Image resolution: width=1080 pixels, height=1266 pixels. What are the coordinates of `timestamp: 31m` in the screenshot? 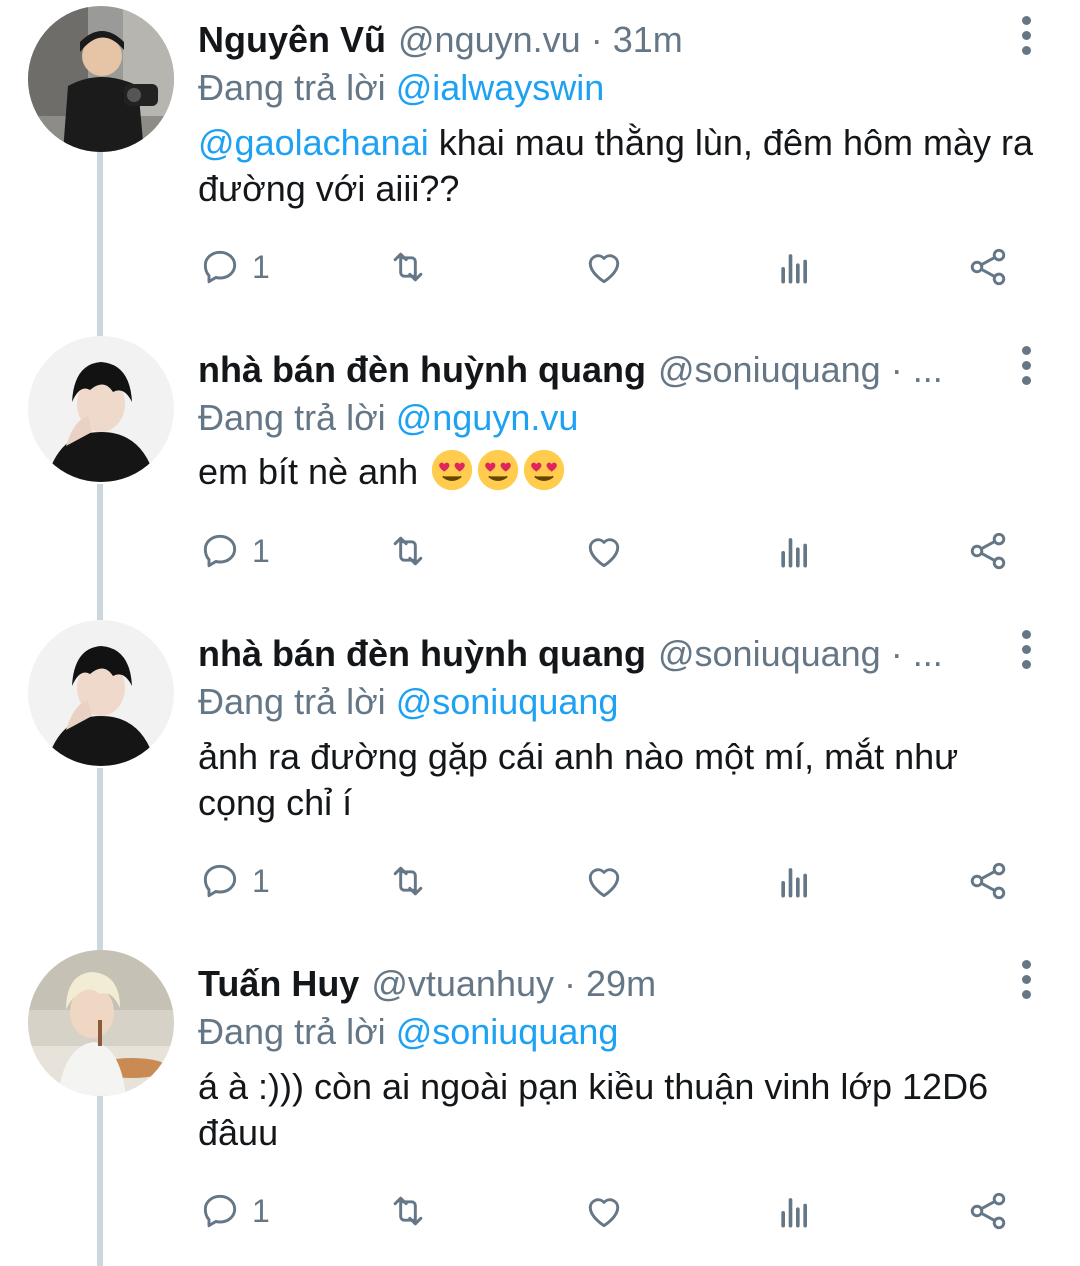 It's located at (648, 39).